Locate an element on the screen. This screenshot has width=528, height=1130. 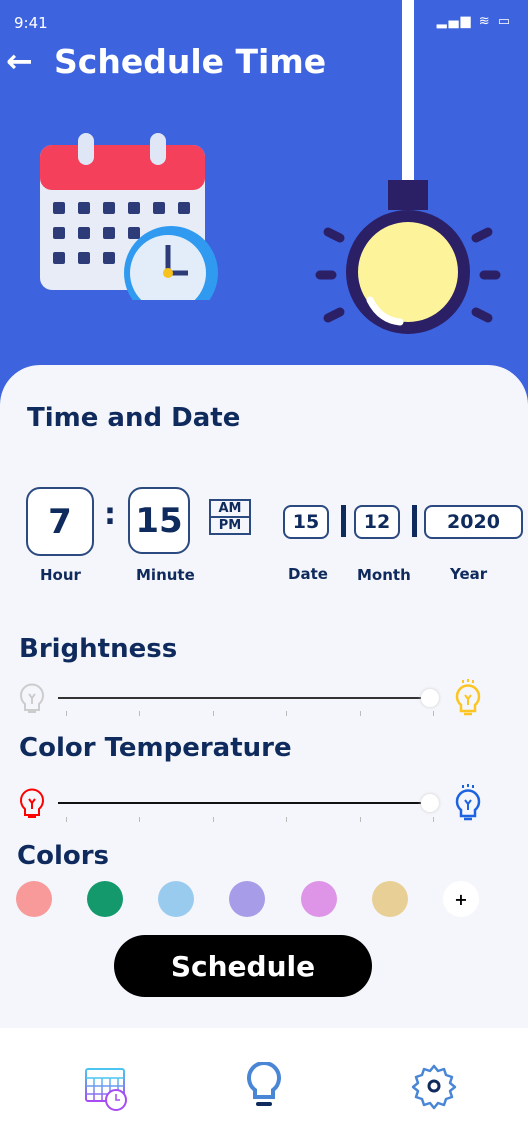
date-divider is located at coordinates (343, 521).